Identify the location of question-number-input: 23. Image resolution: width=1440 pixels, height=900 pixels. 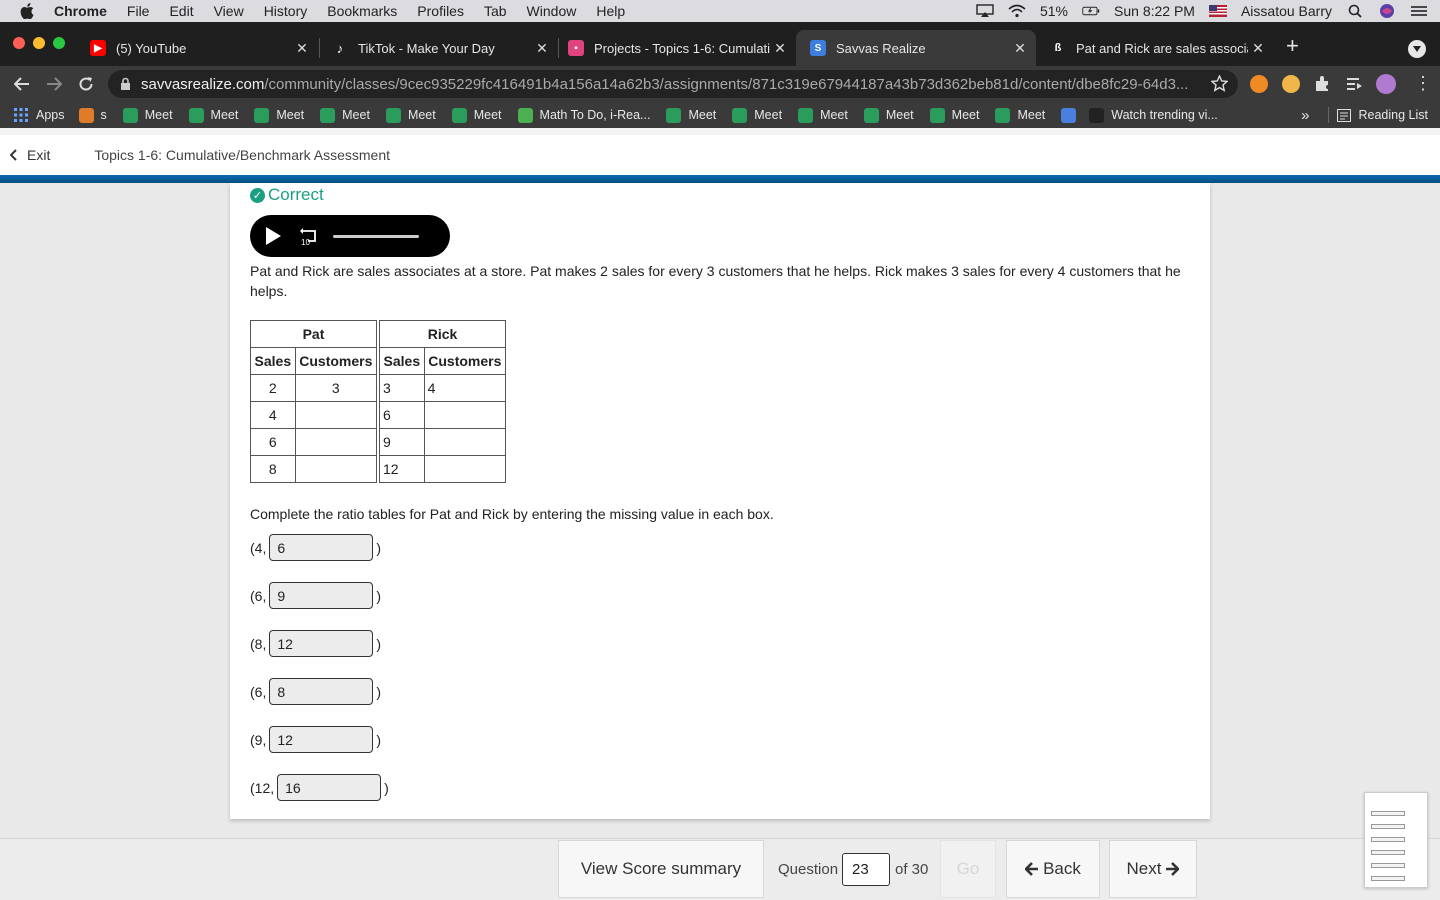
(866, 869).